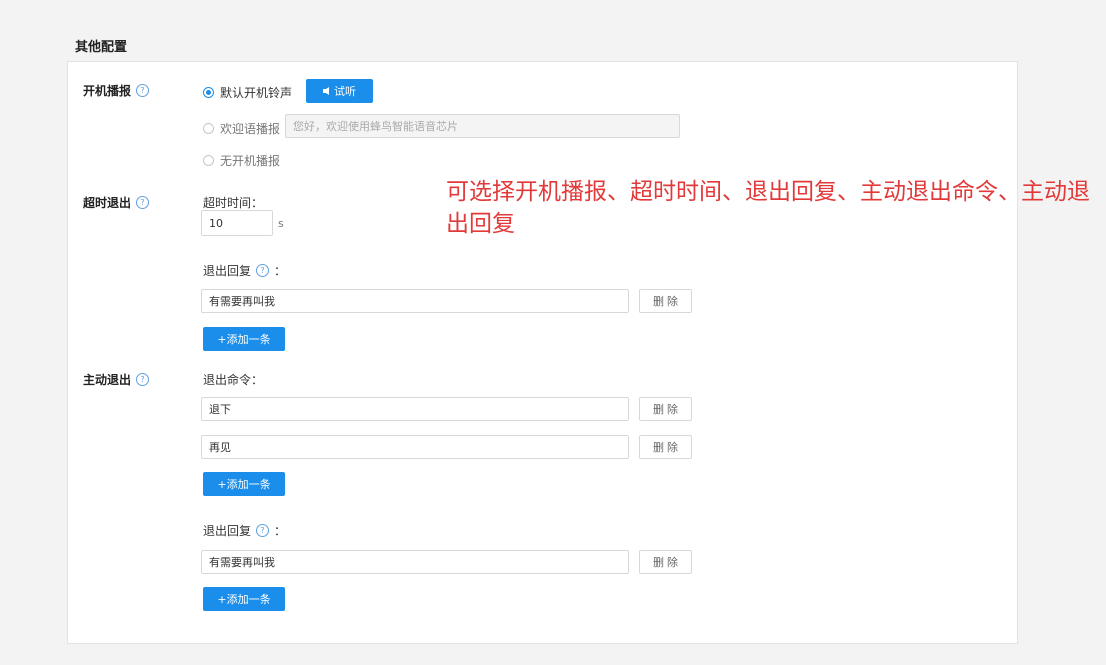 This screenshot has height=665, width=1106. Describe the element at coordinates (242, 562) in the screenshot. I see `active-reply-value: 有需要再叫我` at that location.